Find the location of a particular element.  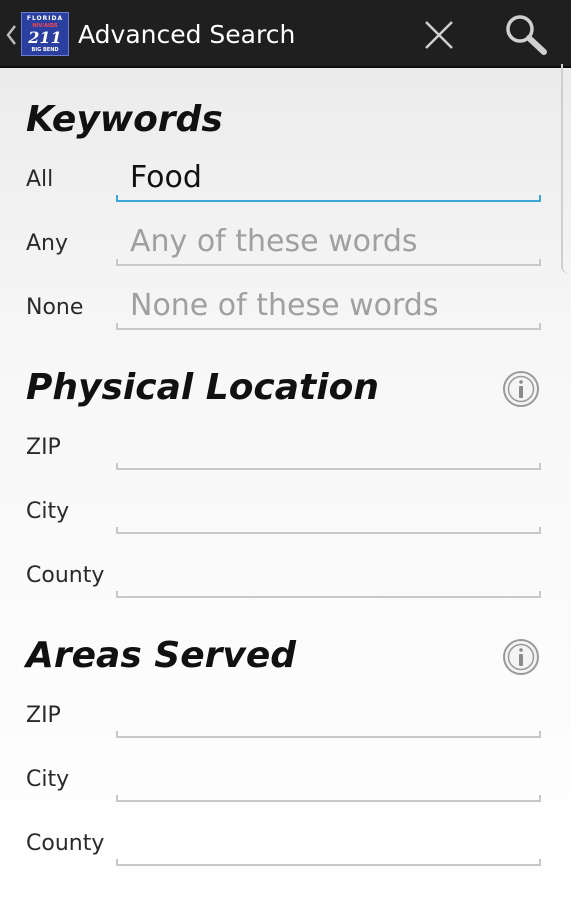

physical-city-input is located at coordinates (328, 514).